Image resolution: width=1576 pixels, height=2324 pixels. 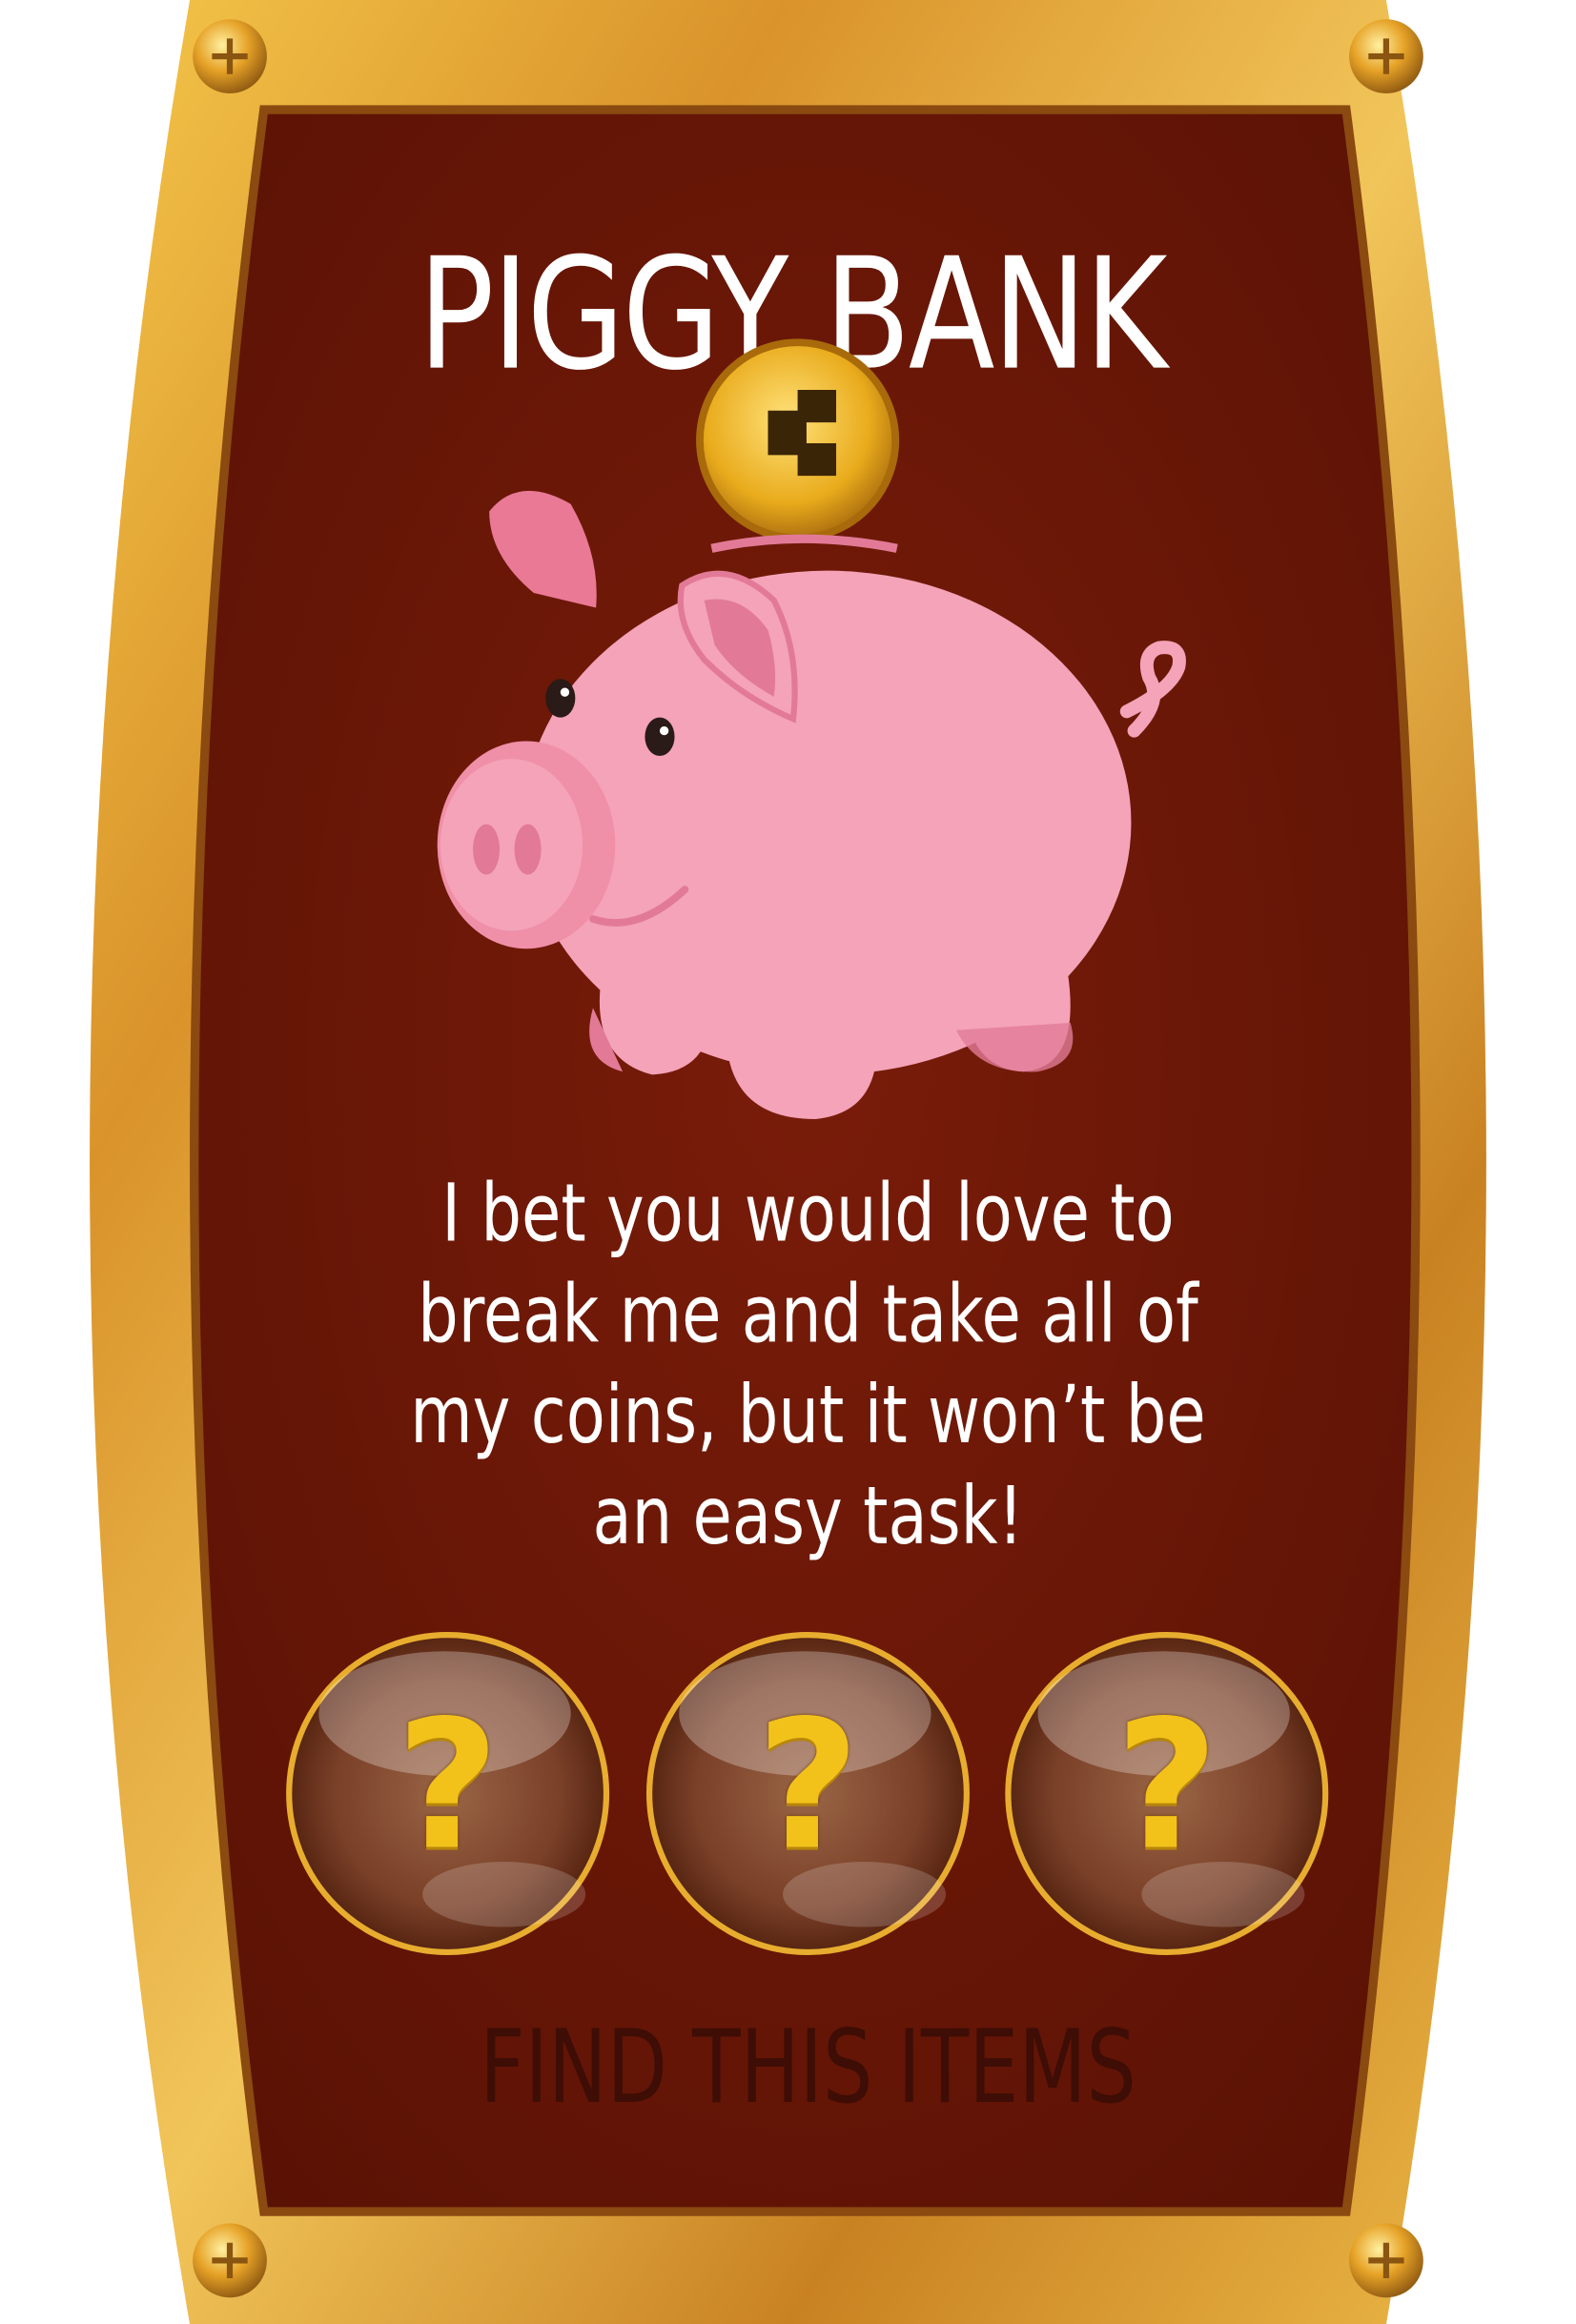 I want to click on item-slot-1: ?, so click(x=447, y=1793).